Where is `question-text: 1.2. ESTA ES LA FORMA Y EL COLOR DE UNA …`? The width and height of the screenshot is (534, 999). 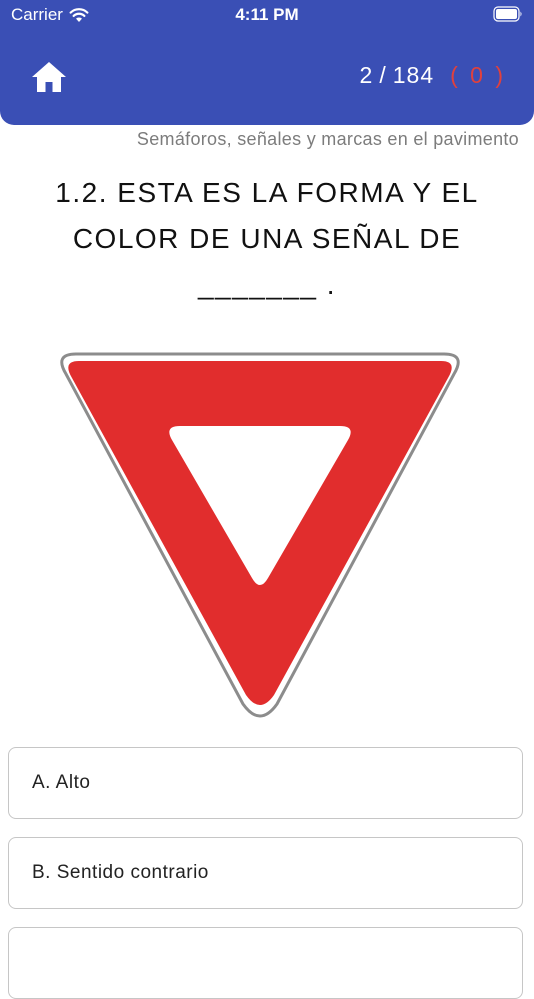 question-text: 1.2. ESTA ES LA FORMA Y EL COLOR DE UNA … is located at coordinates (267, 239).